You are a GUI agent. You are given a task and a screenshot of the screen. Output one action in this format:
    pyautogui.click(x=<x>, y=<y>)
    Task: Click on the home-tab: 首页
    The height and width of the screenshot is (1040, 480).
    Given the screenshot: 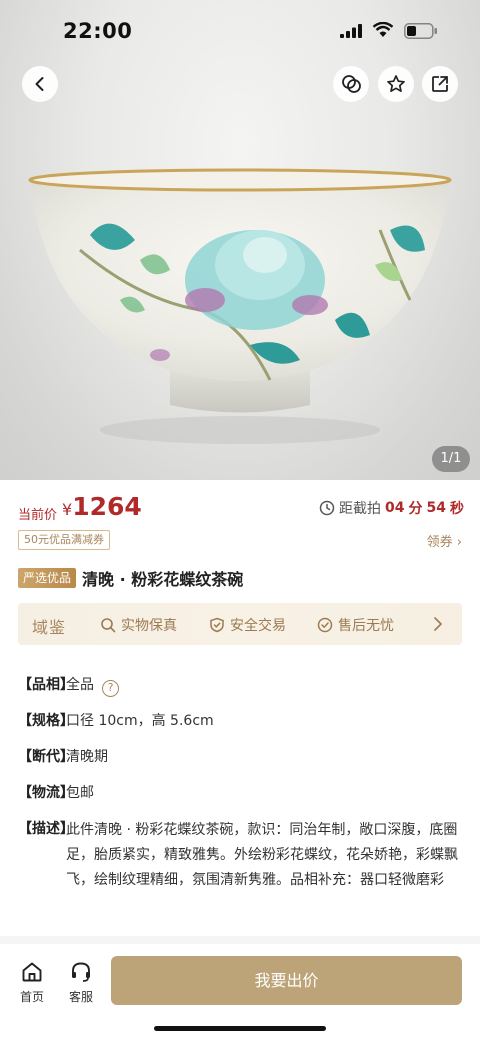 What is the action you would take?
    pyautogui.click(x=32, y=982)
    